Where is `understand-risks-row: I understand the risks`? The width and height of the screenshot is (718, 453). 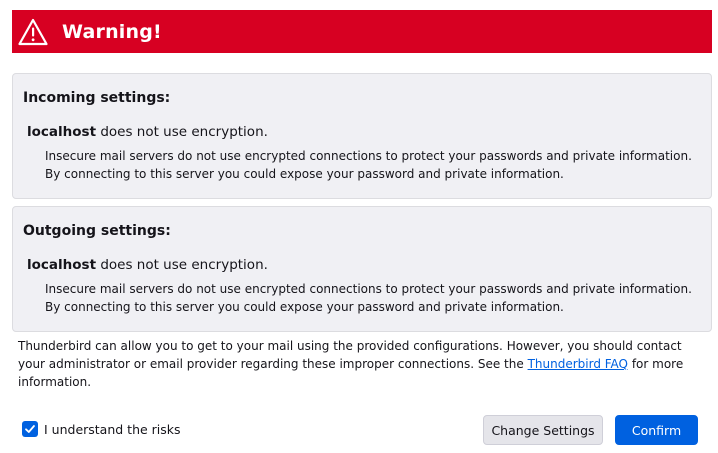 understand-risks-row: I understand the risks is located at coordinates (101, 429).